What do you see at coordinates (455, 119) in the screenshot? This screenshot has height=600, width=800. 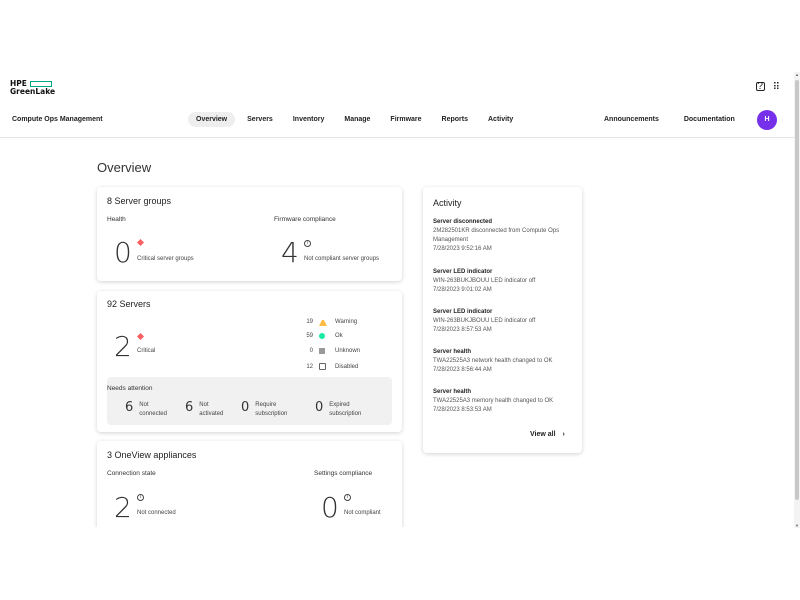 I see `tab-reports: Reports` at bounding box center [455, 119].